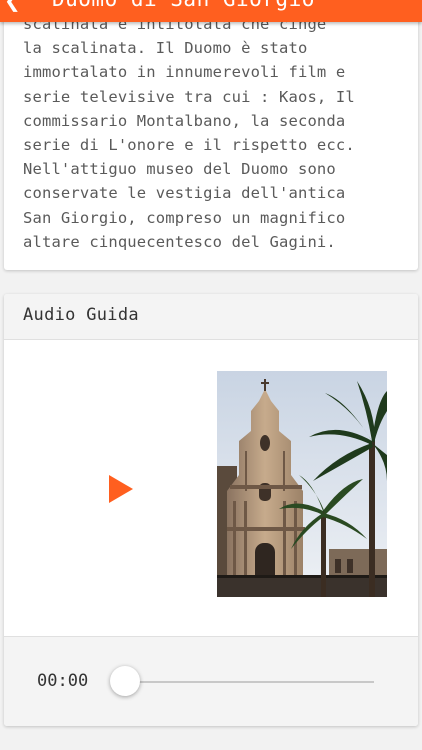 The height and width of the screenshot is (750, 422). I want to click on play-button, so click(121, 489).